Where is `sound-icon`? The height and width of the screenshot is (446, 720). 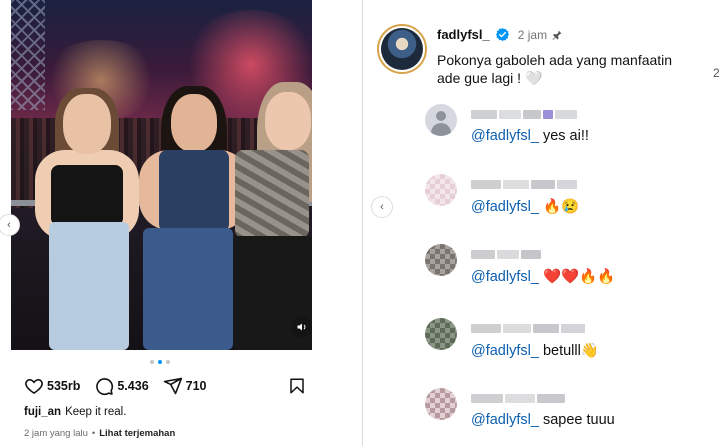 sound-icon is located at coordinates (301, 327).